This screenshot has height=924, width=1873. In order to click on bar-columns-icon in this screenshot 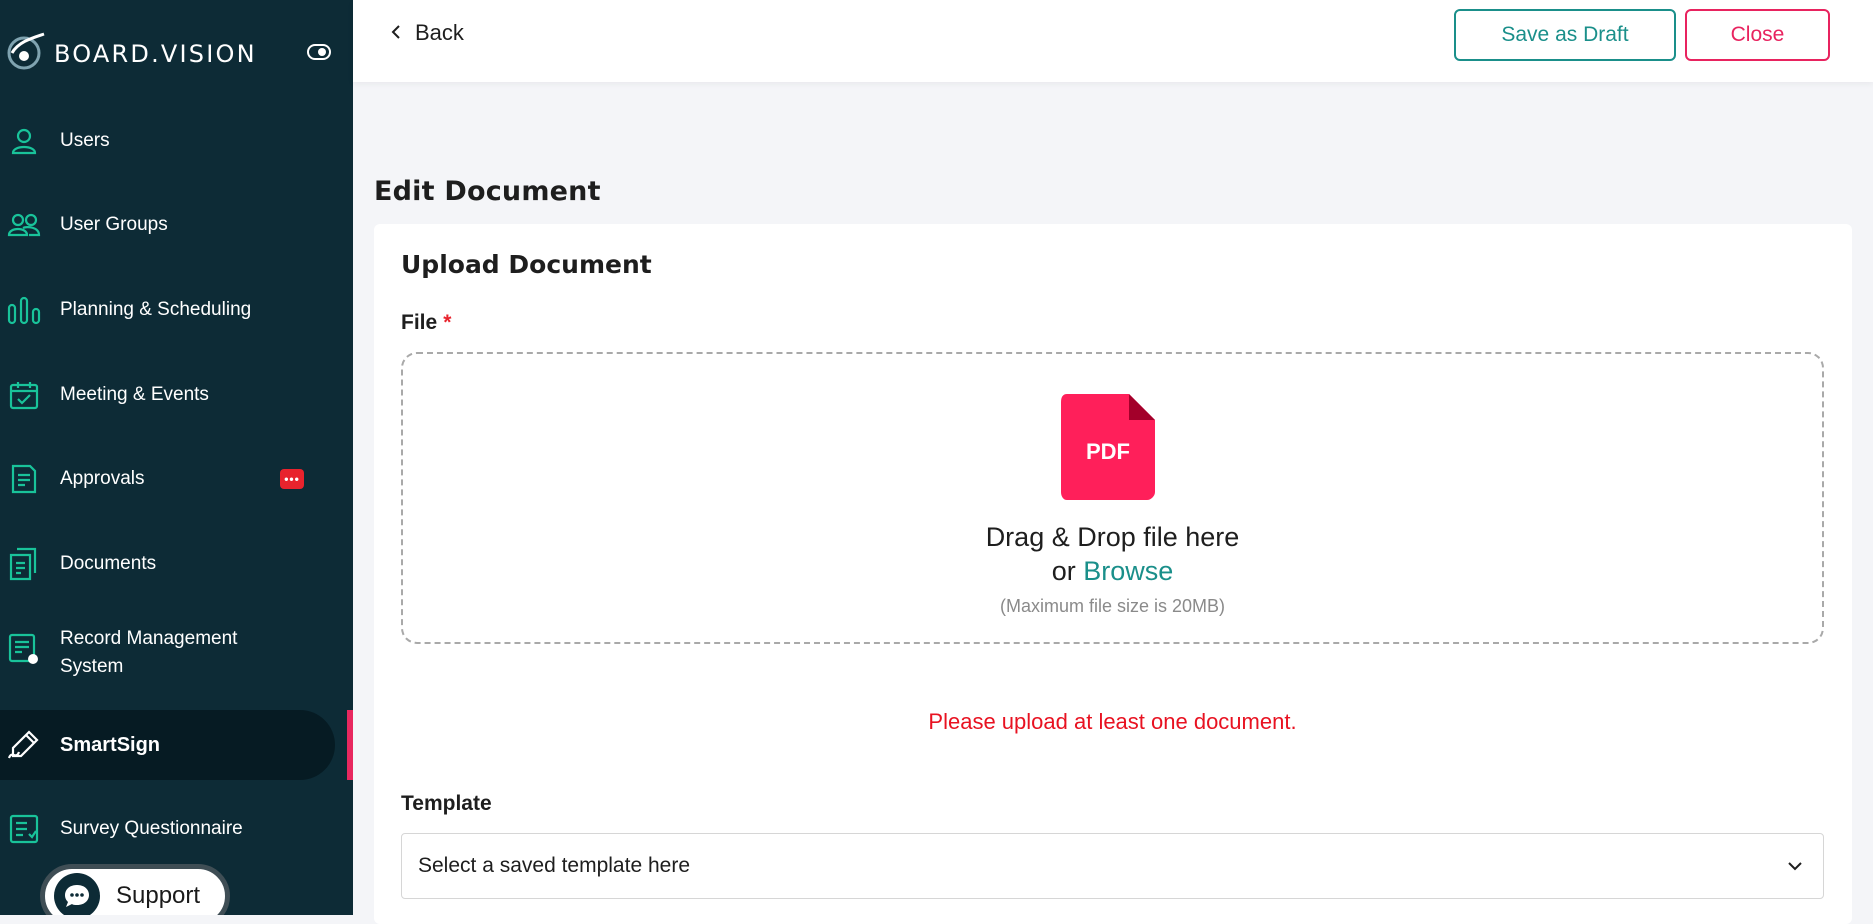, I will do `click(24, 310)`.